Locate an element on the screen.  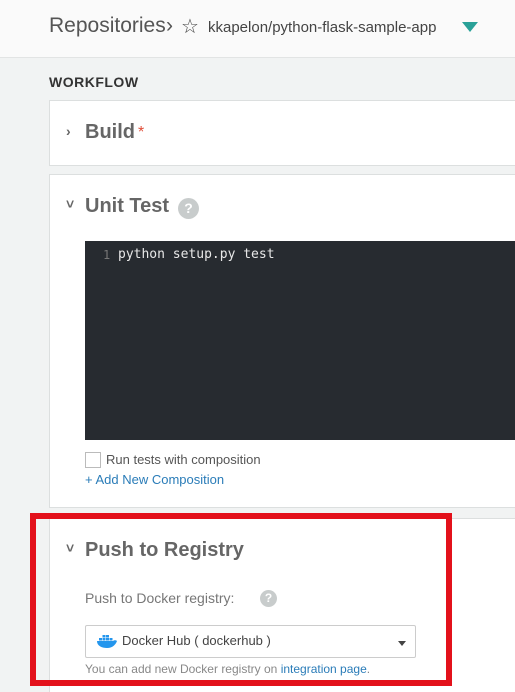
add-composition-link: + Add New Composition is located at coordinates (154, 479).